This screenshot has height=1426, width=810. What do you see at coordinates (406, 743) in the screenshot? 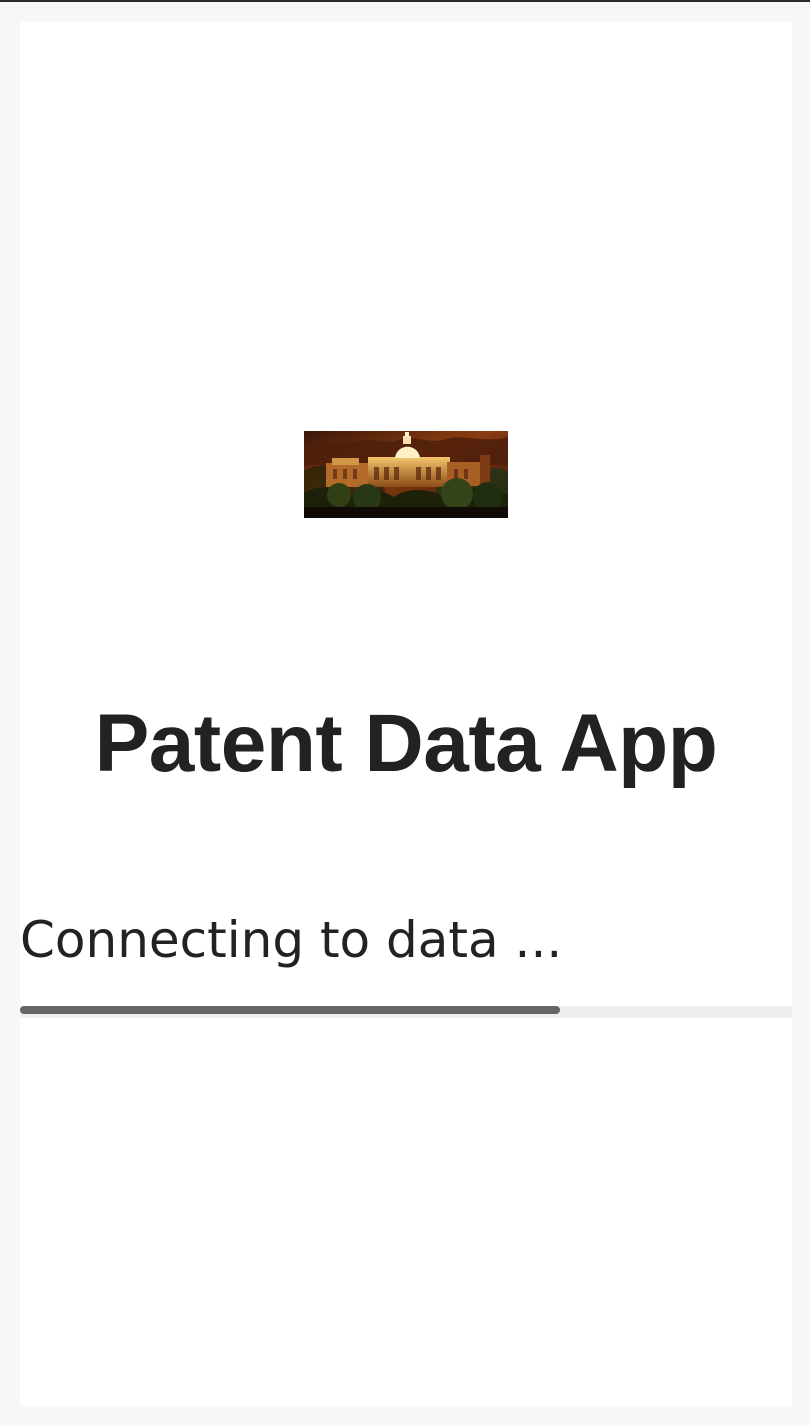
I see `app-title: Patent Data App` at bounding box center [406, 743].